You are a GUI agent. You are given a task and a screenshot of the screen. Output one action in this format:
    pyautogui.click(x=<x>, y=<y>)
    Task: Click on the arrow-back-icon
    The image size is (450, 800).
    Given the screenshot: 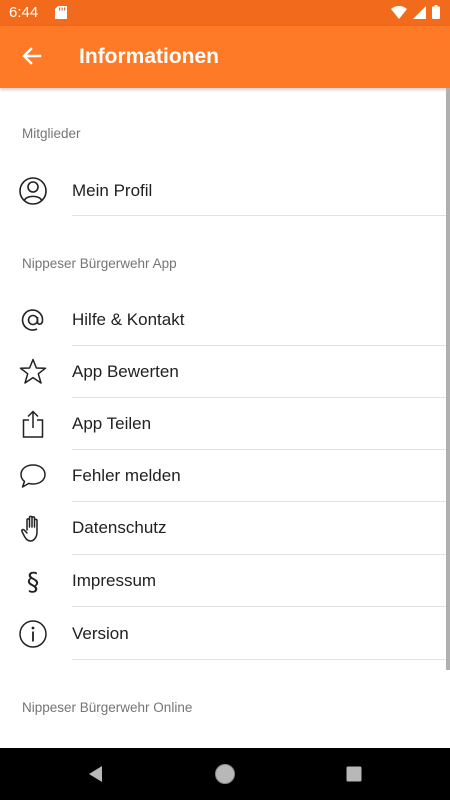 What is the action you would take?
    pyautogui.click(x=32, y=56)
    